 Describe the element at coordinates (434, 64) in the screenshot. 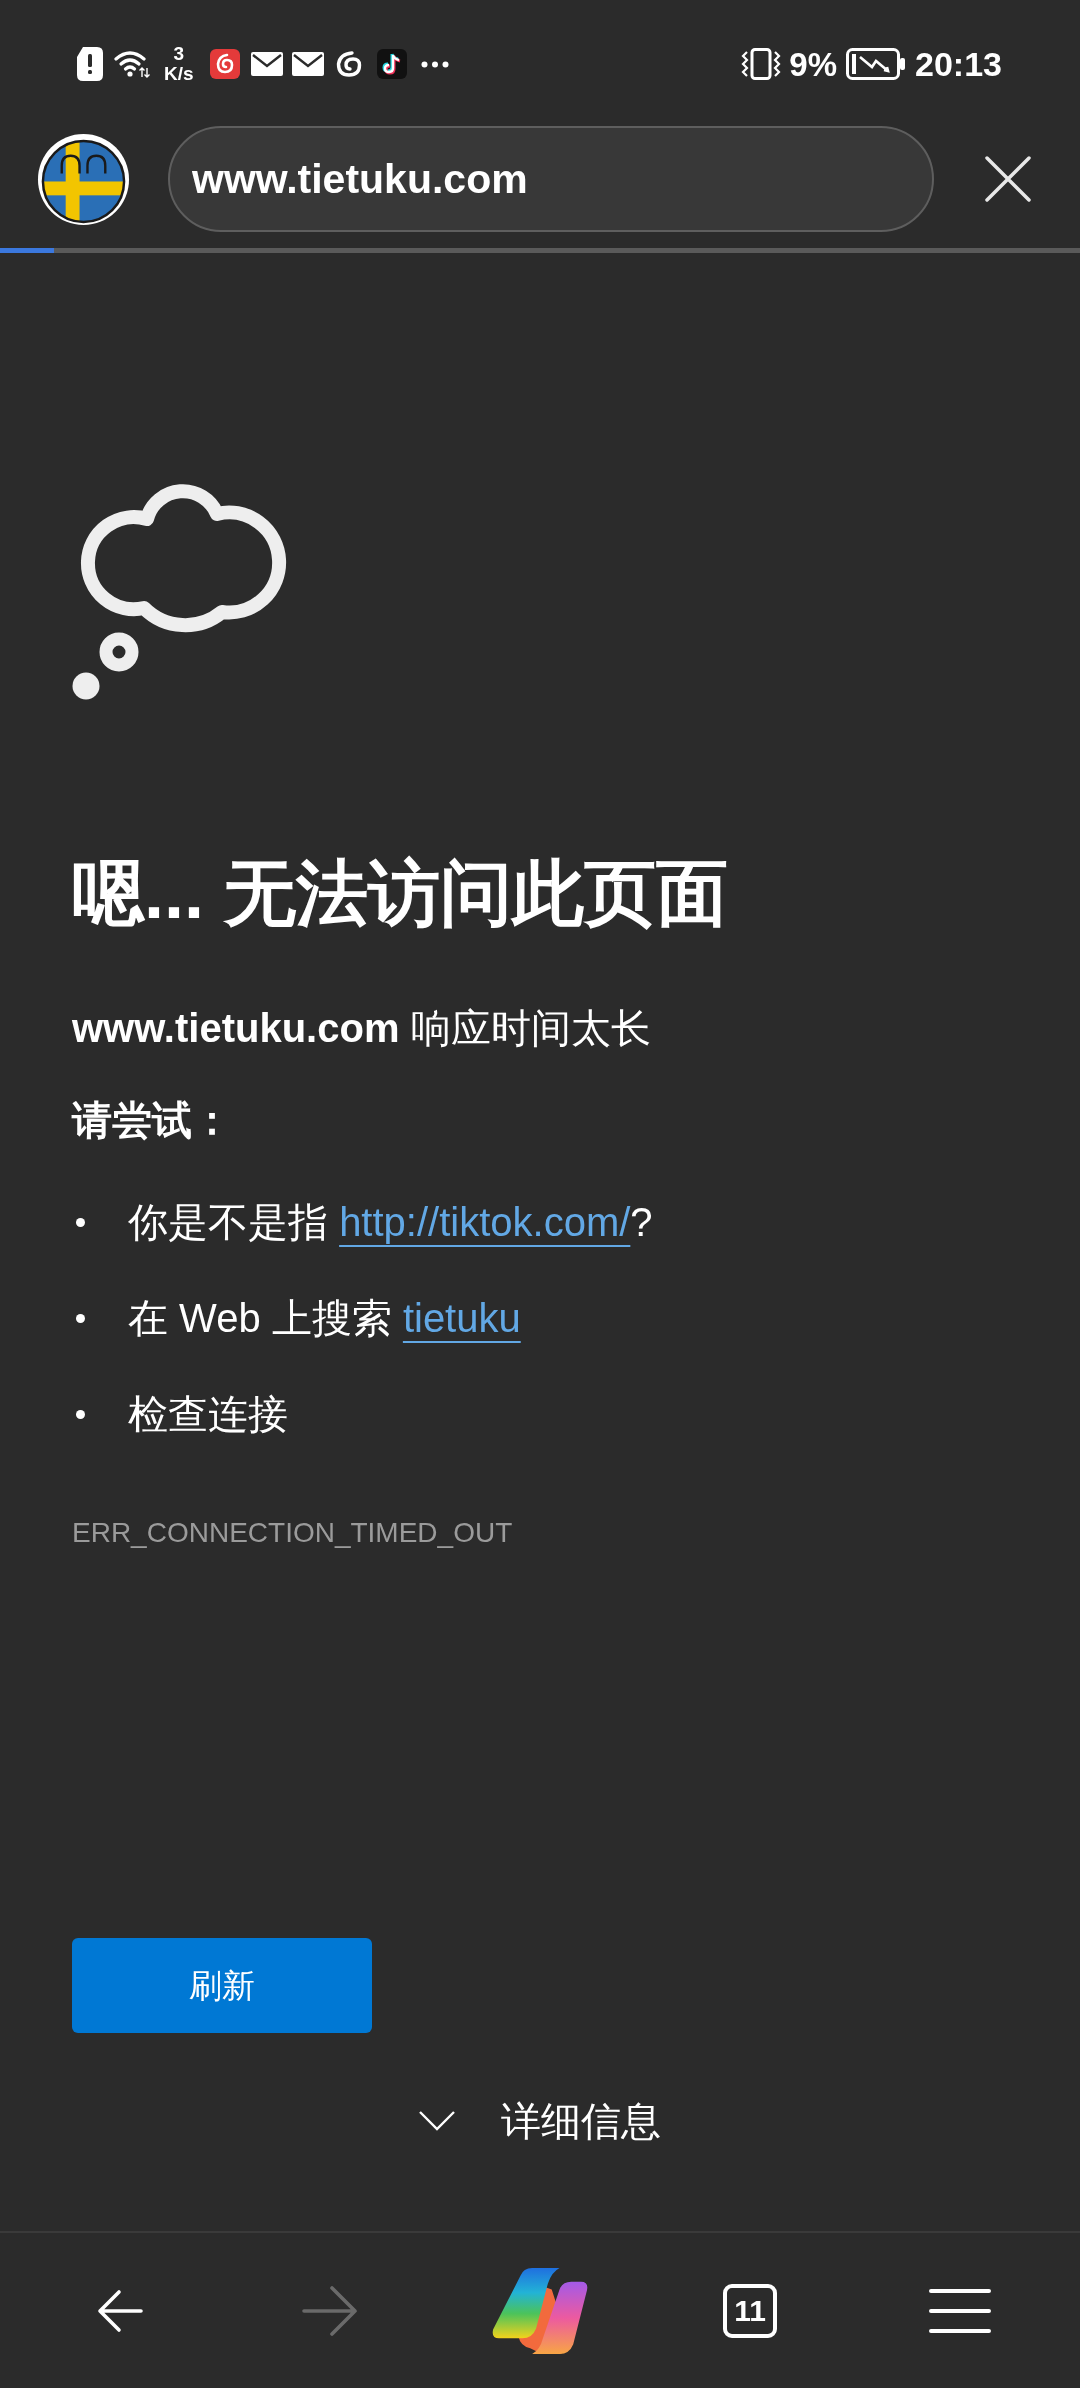

I see `more-icon` at that location.